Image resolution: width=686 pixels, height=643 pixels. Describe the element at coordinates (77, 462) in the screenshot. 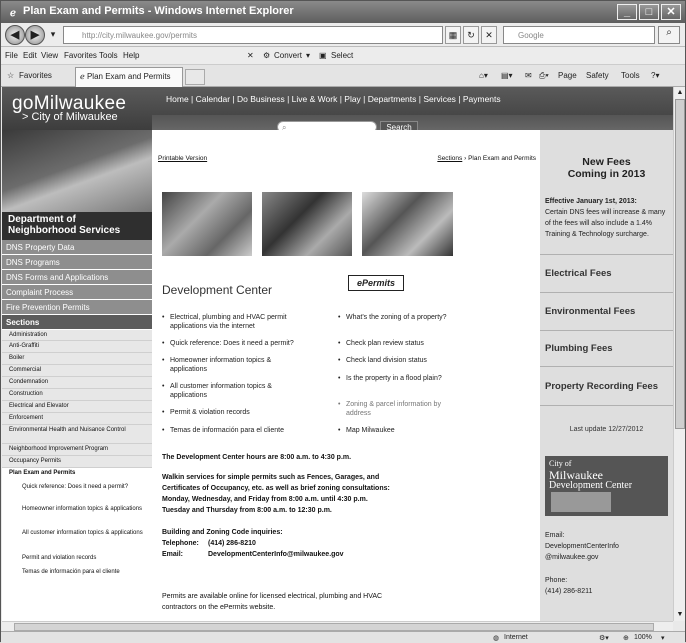

I see `section-occupancy-permits: Occupancy Permits` at that location.